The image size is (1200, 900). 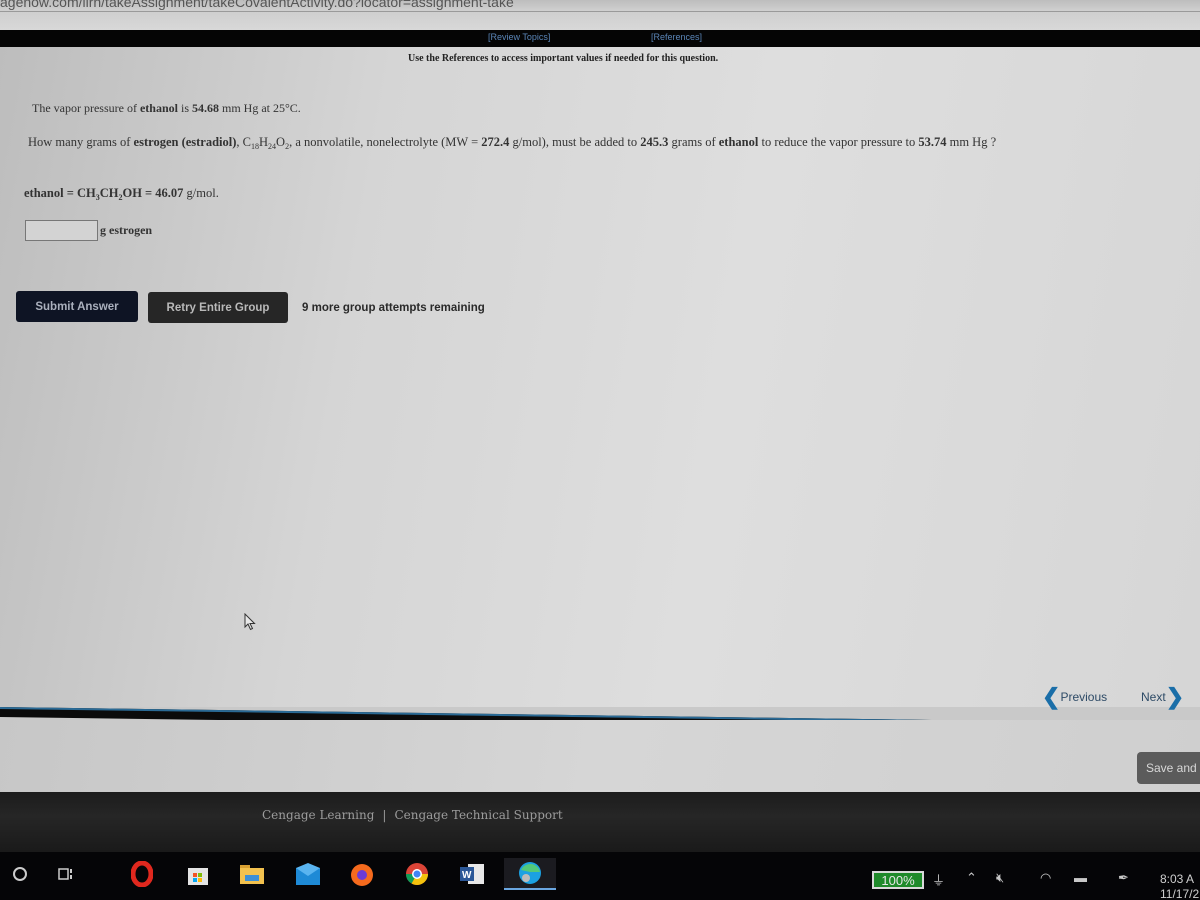 I want to click on retry-group-button: Retry Entire Group, so click(x=218, y=307).